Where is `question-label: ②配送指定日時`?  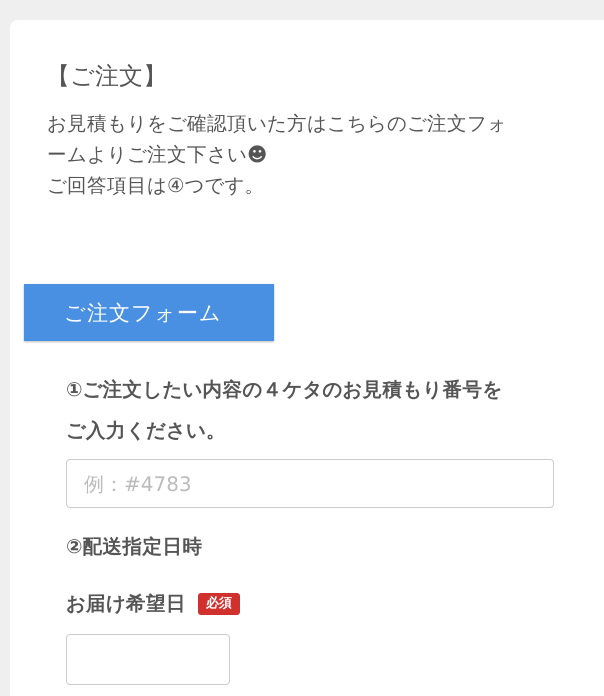
question-label: ②配送指定日時 is located at coordinates (134, 547).